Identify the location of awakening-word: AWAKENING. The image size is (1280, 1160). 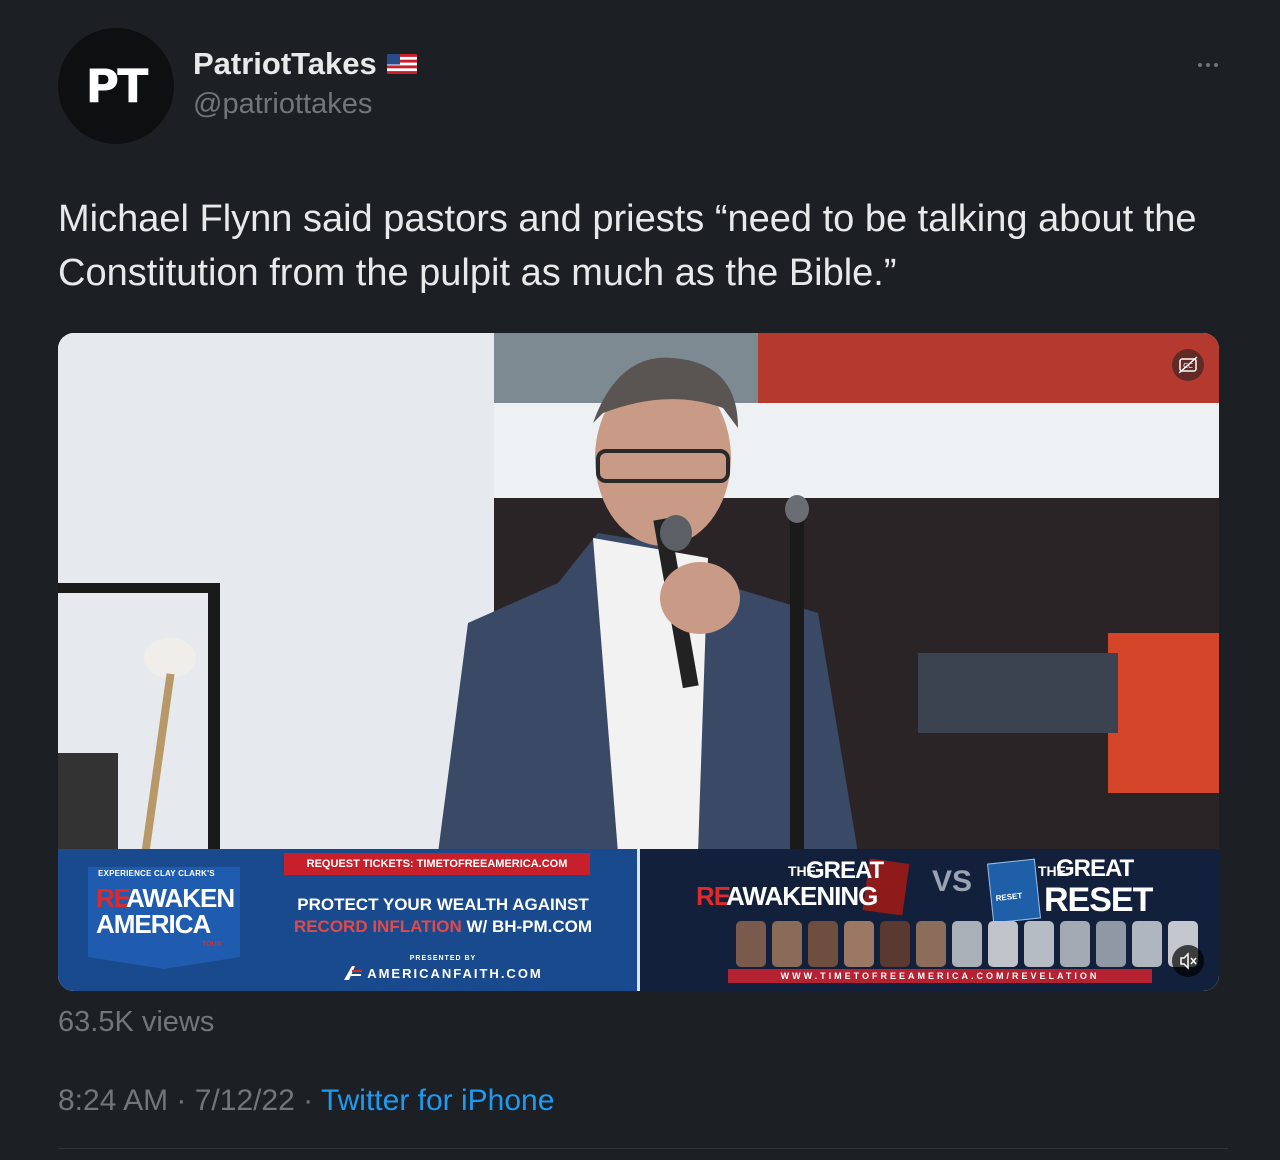
(802, 896).